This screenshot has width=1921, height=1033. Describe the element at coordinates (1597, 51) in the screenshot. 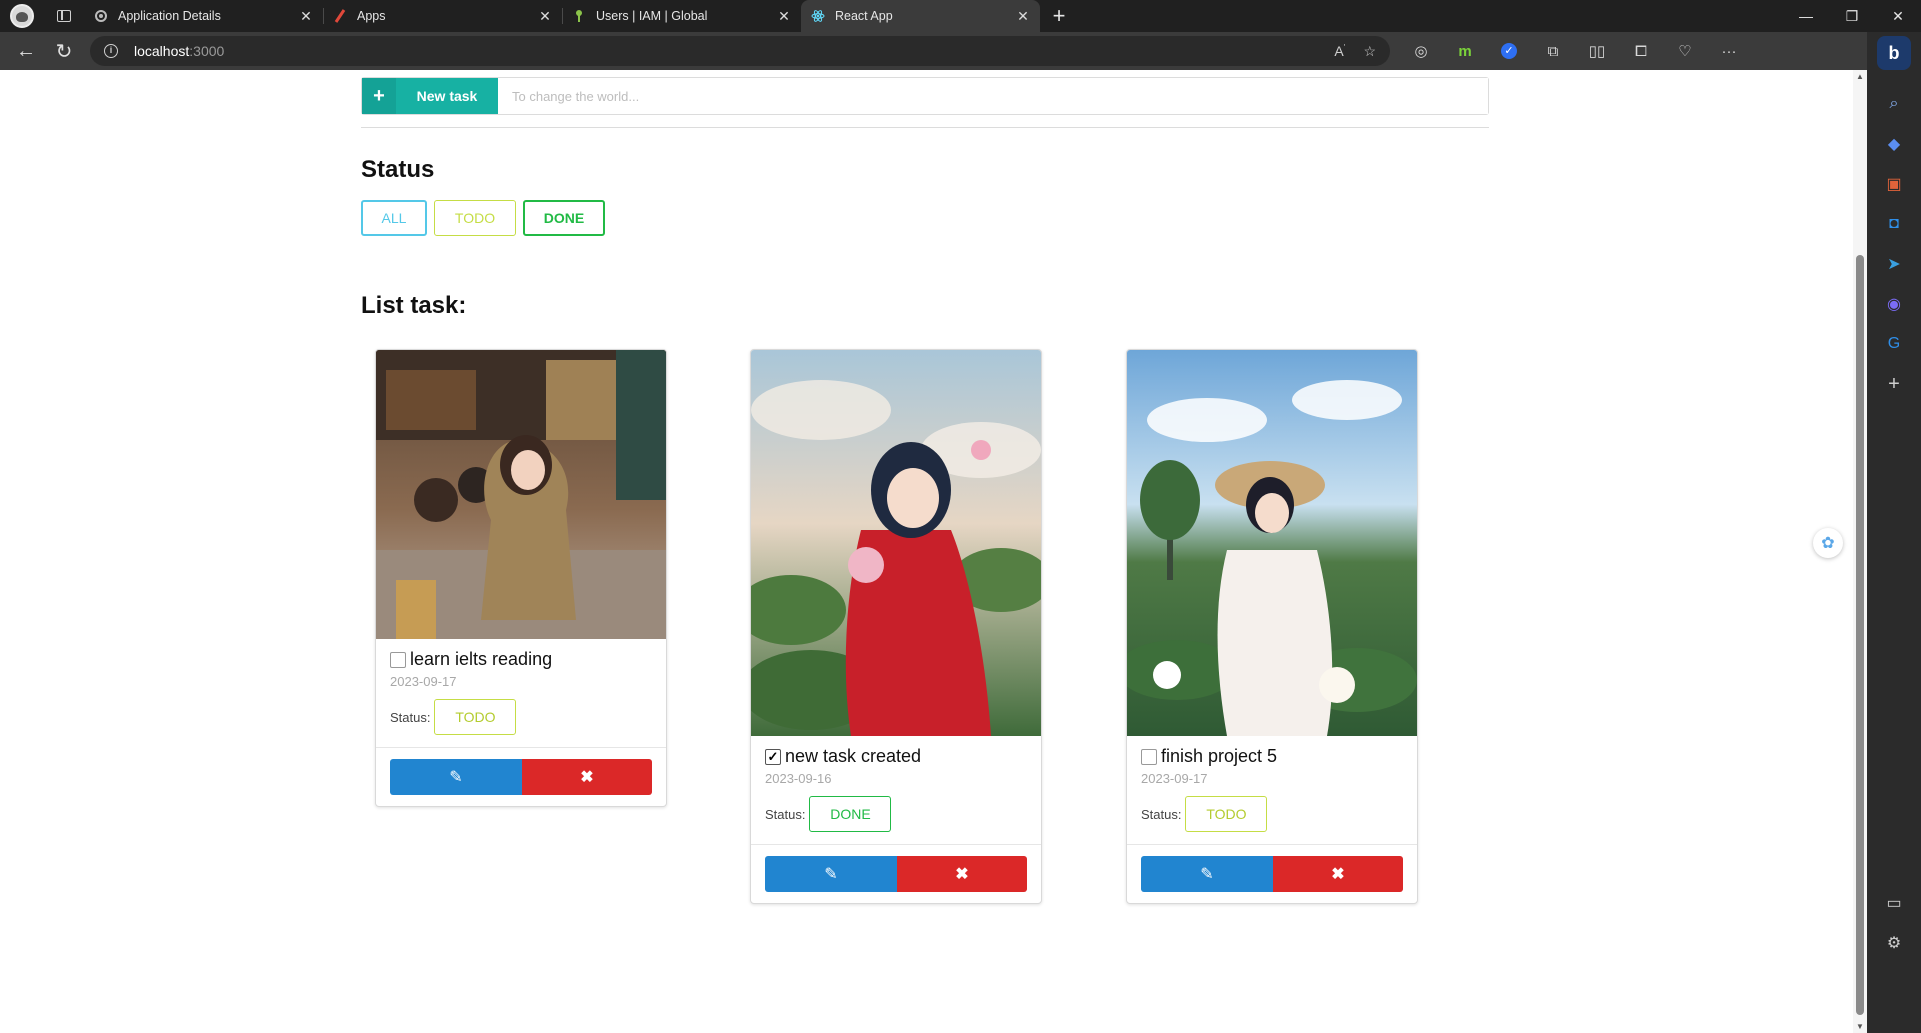

I see `split-screen-icon: ▯▯` at that location.